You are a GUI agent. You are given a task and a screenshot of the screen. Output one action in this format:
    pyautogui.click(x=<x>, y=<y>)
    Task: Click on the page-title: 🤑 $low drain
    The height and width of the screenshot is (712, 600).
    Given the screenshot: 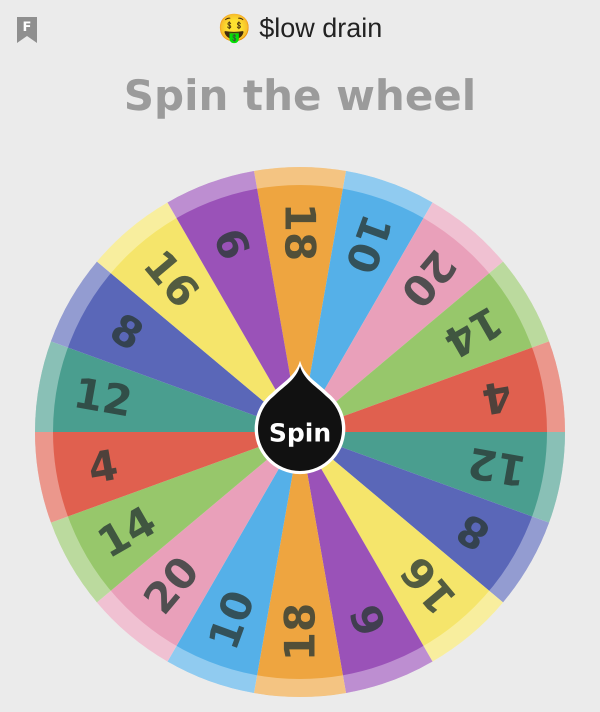 What is the action you would take?
    pyautogui.click(x=300, y=28)
    